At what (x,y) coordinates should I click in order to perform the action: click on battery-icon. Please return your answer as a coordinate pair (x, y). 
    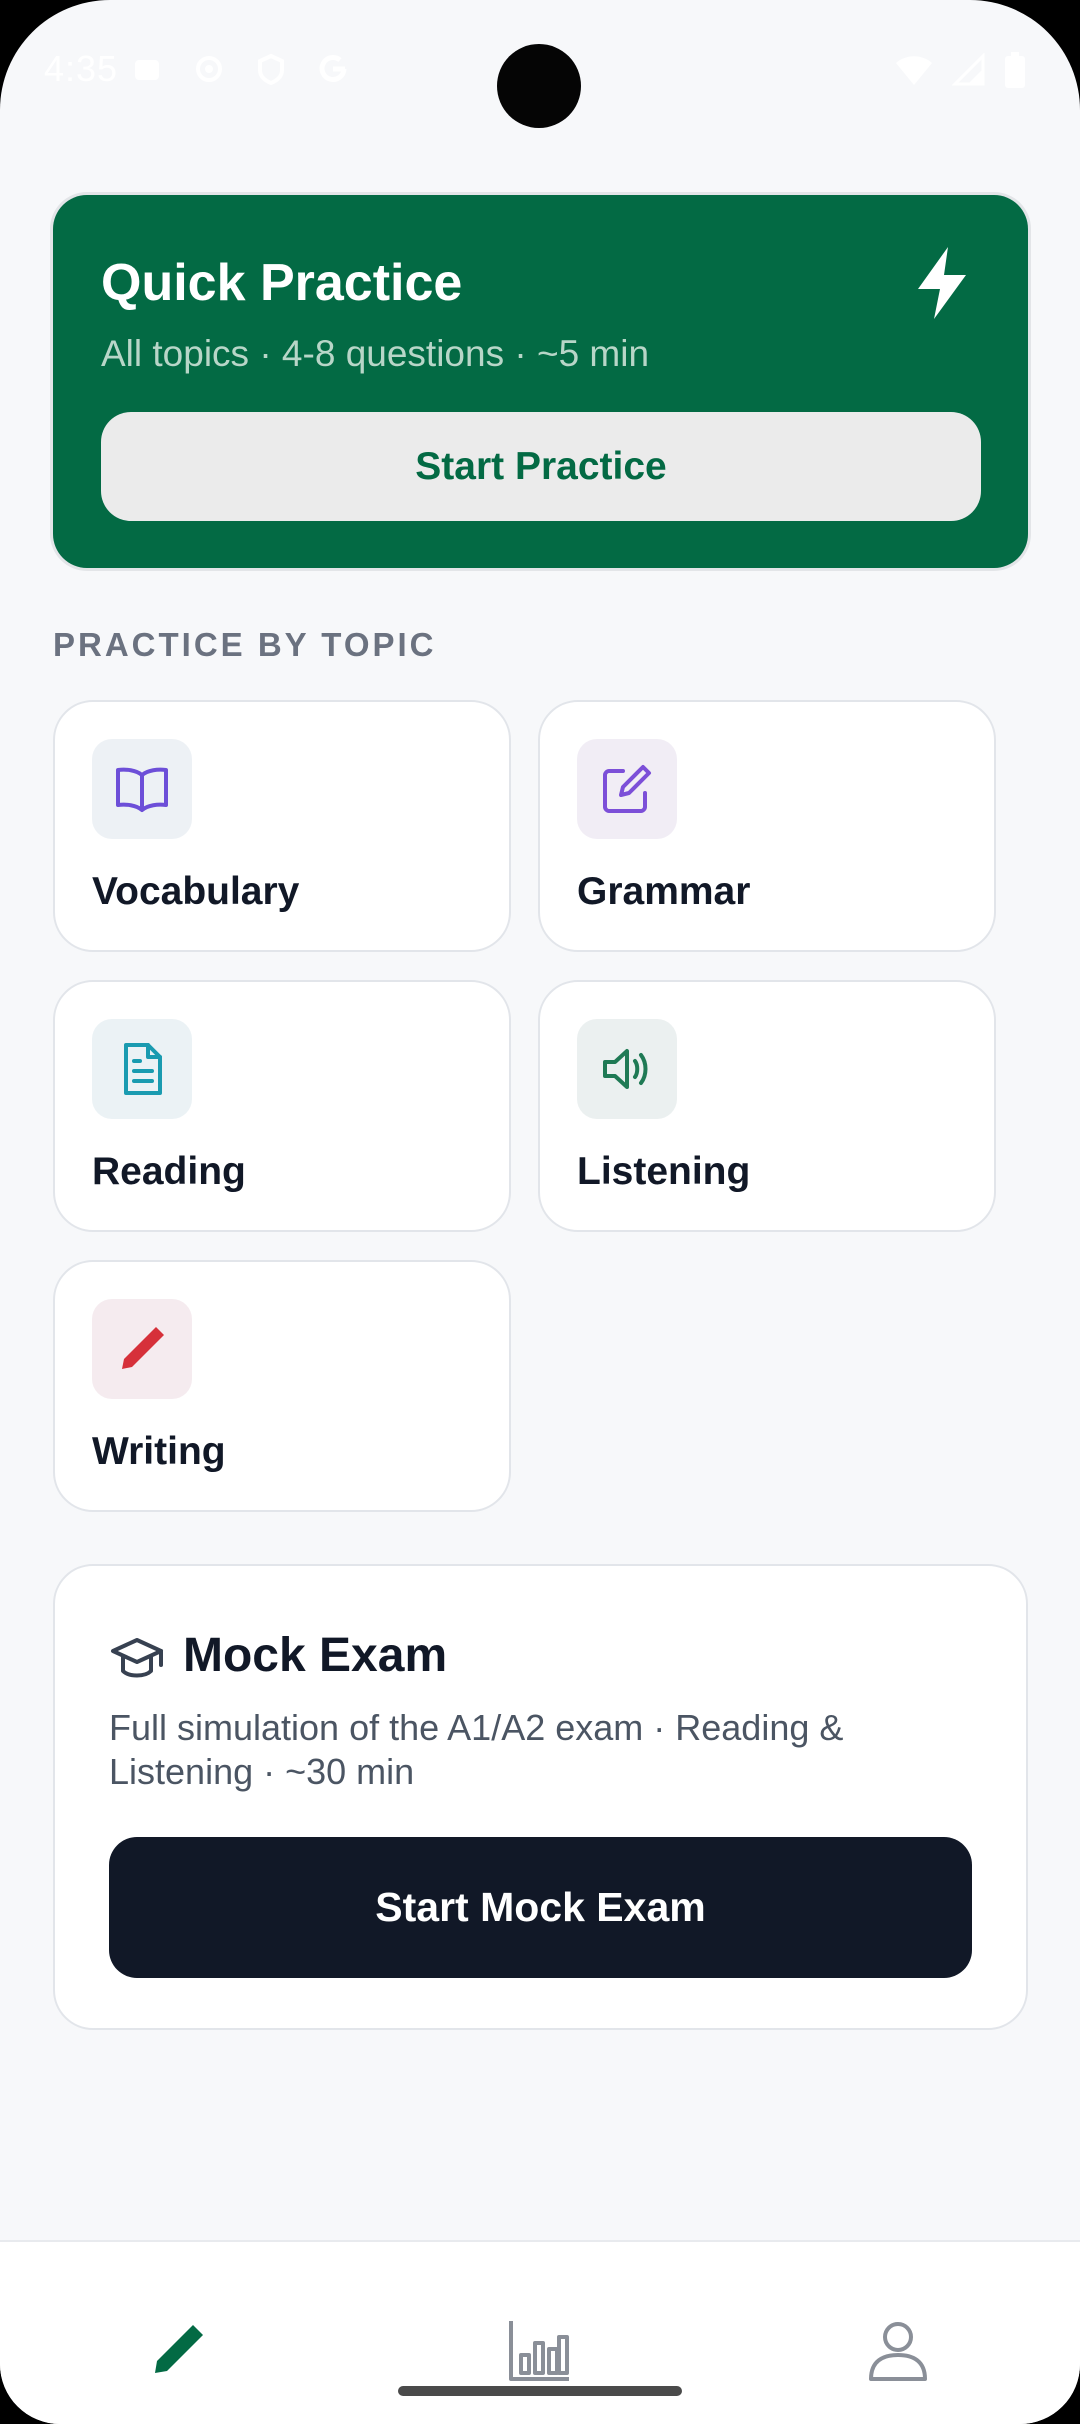
    Looking at the image, I should click on (1015, 72).